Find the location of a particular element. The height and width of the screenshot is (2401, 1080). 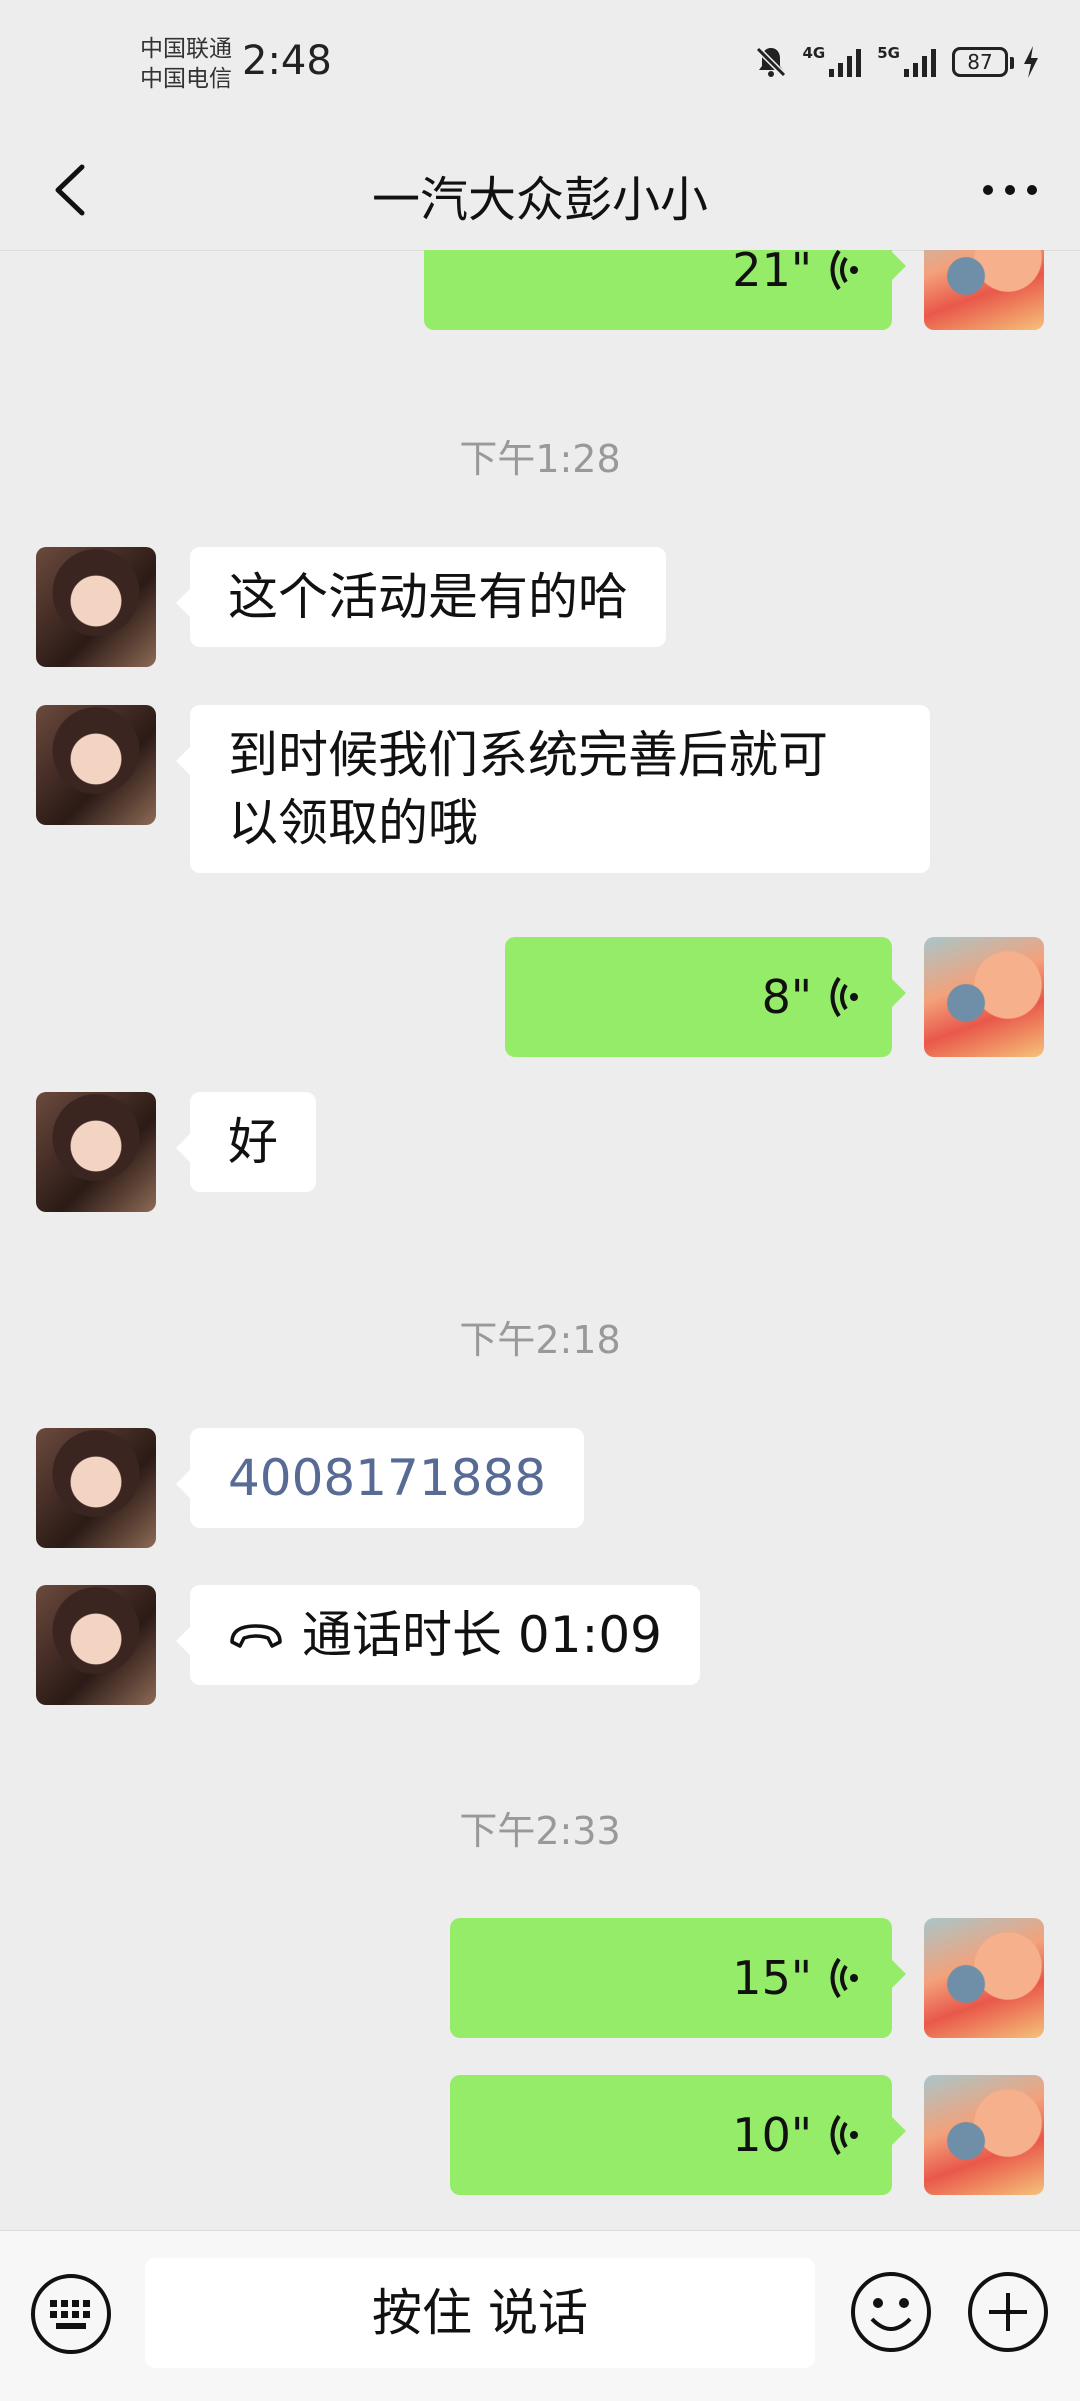

keyboard-icon is located at coordinates (71, 2314).